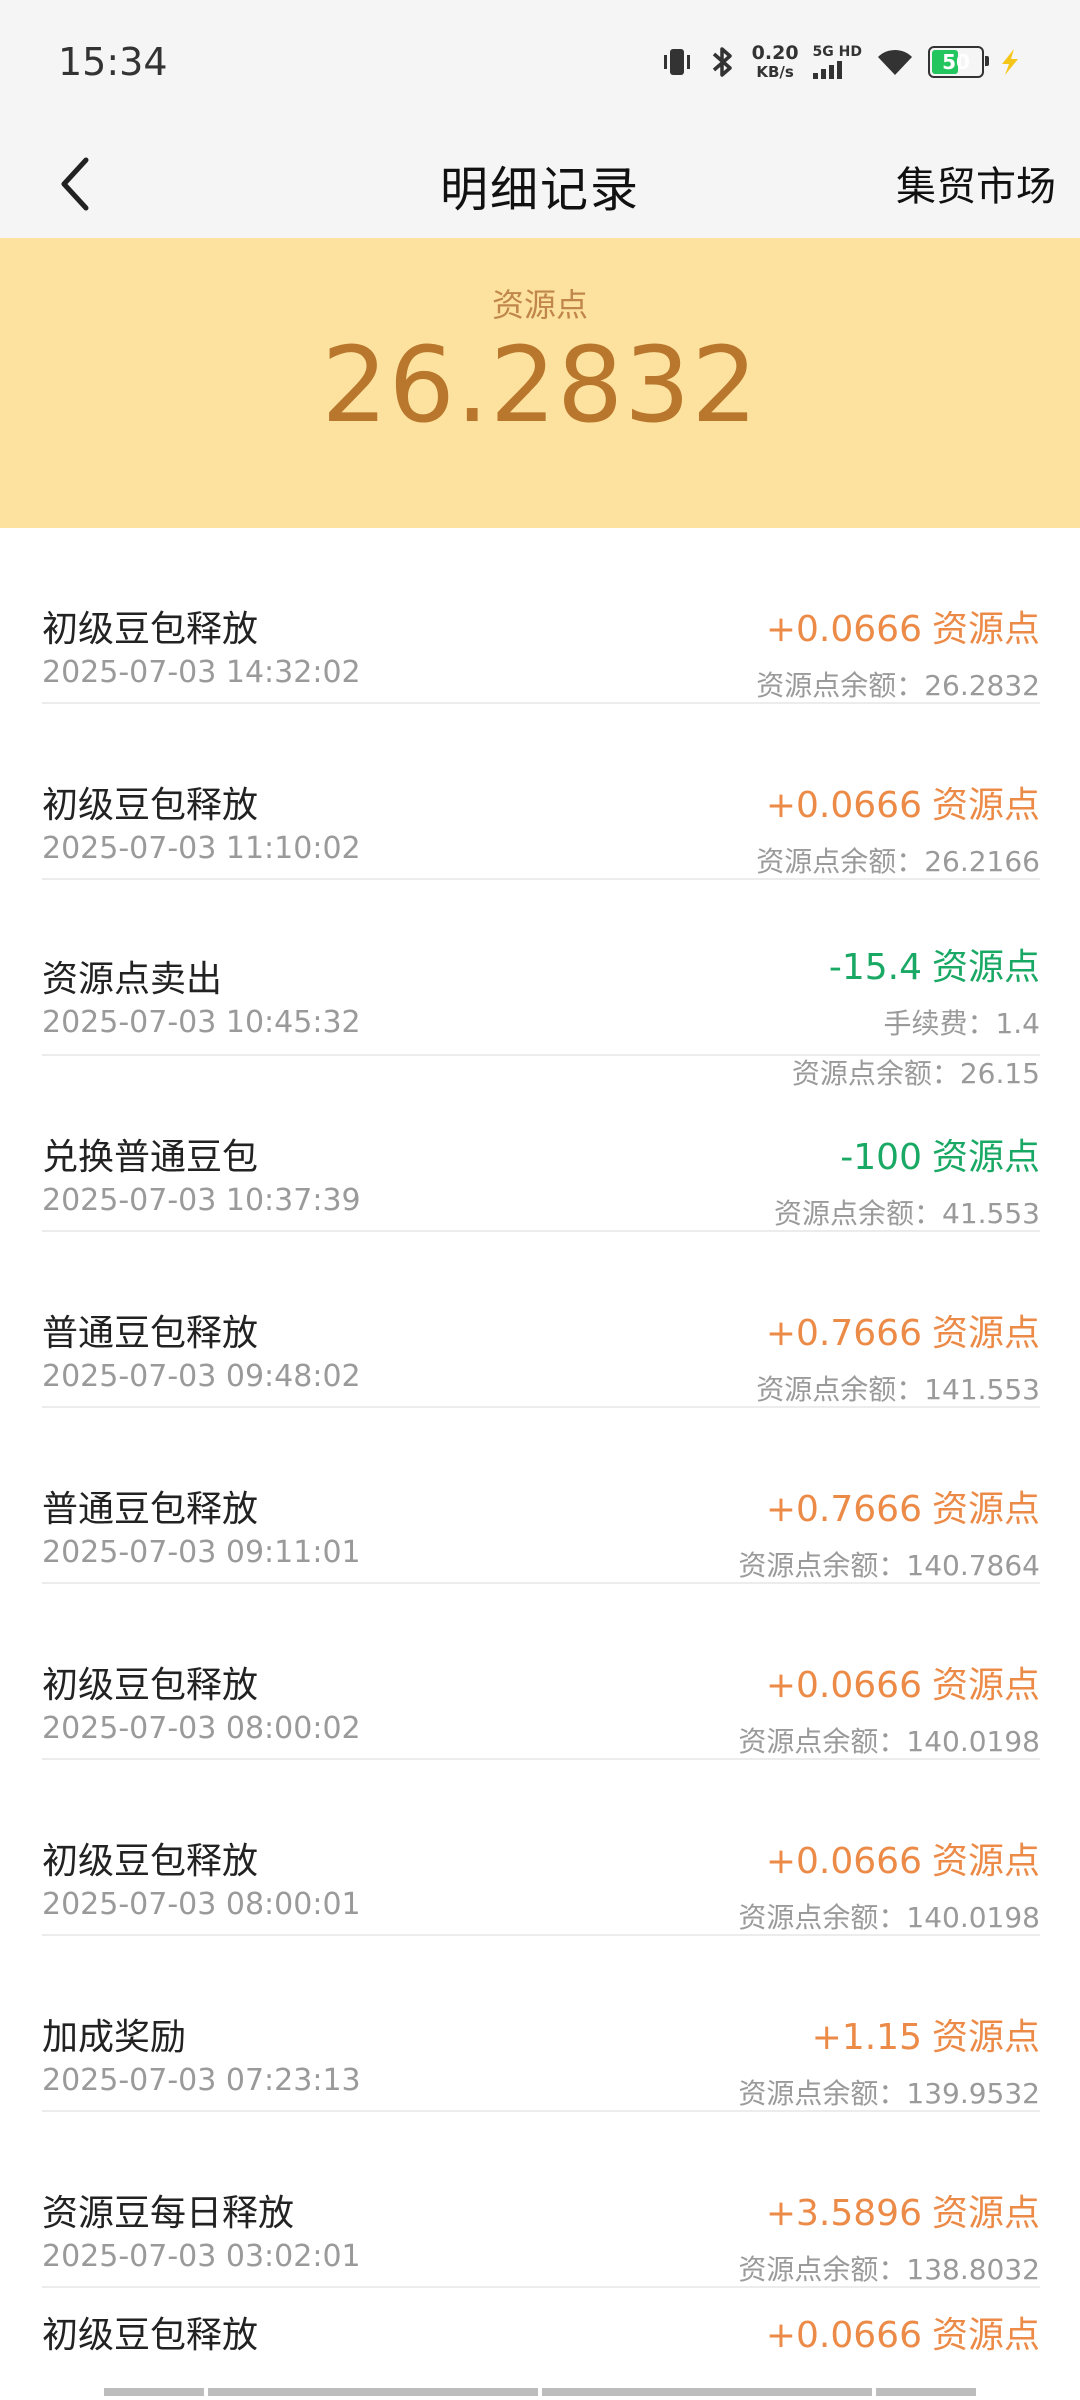 This screenshot has height=2400, width=1080. I want to click on wifi-icon, so click(895, 62).